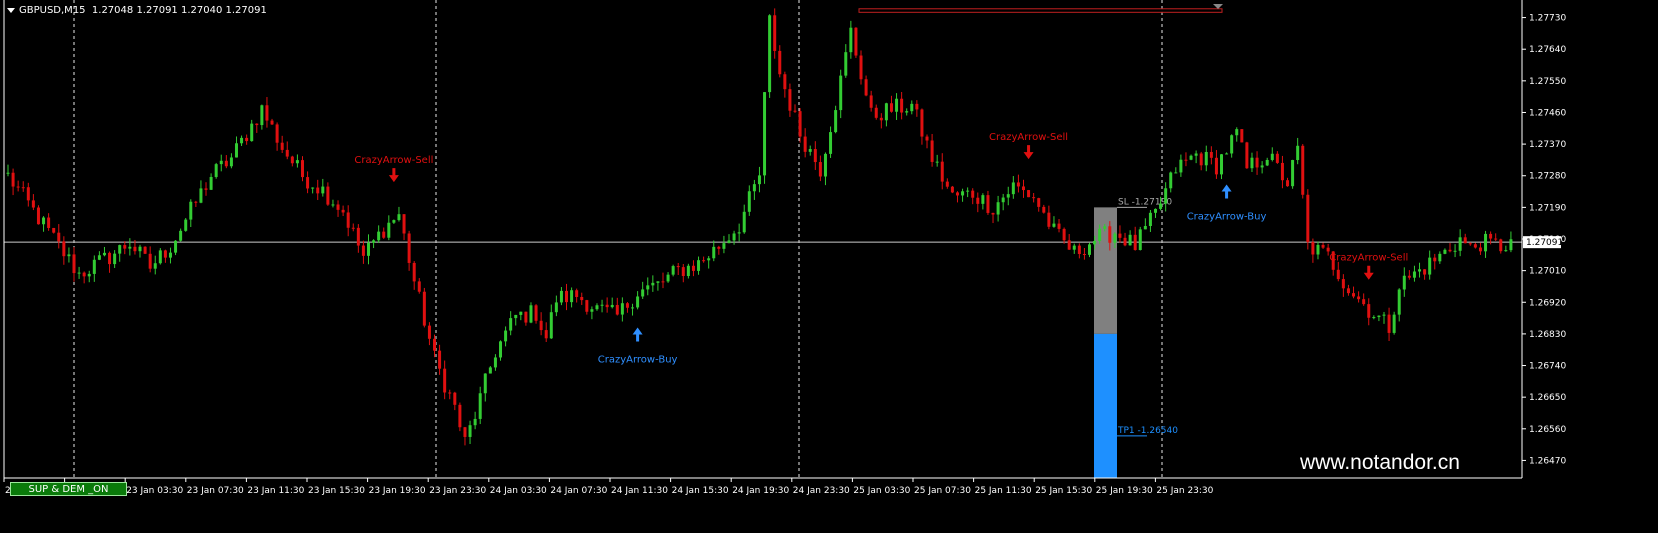 The image size is (1658, 533). Describe the element at coordinates (1547, 177) in the screenshot. I see `price-tick-label: 1.27280` at that location.